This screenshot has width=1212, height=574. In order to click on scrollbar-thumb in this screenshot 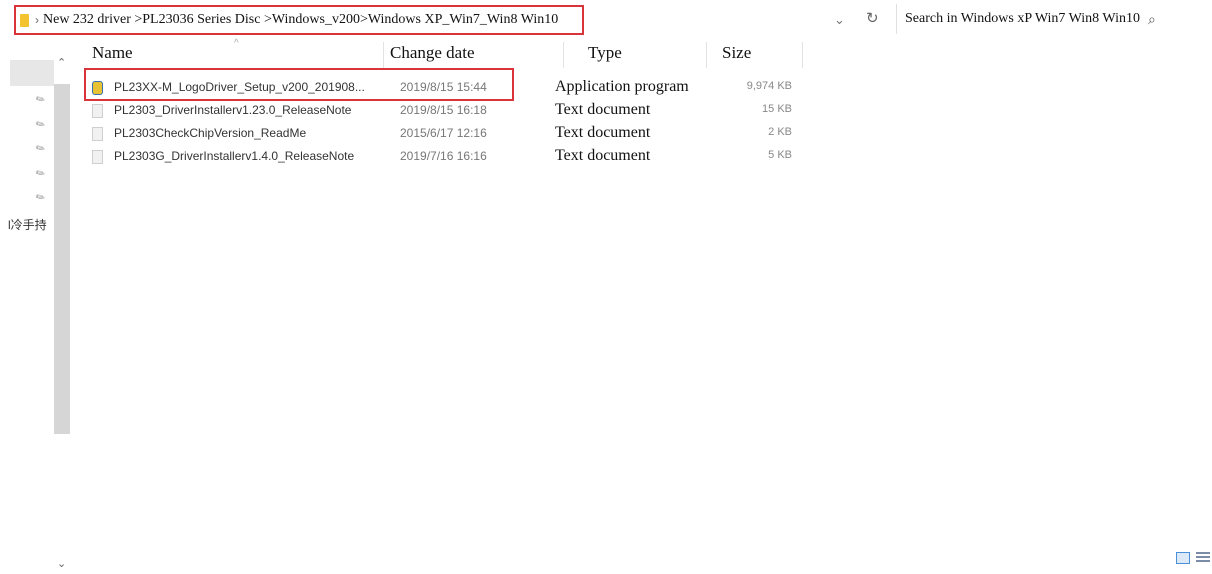, I will do `click(62, 259)`.